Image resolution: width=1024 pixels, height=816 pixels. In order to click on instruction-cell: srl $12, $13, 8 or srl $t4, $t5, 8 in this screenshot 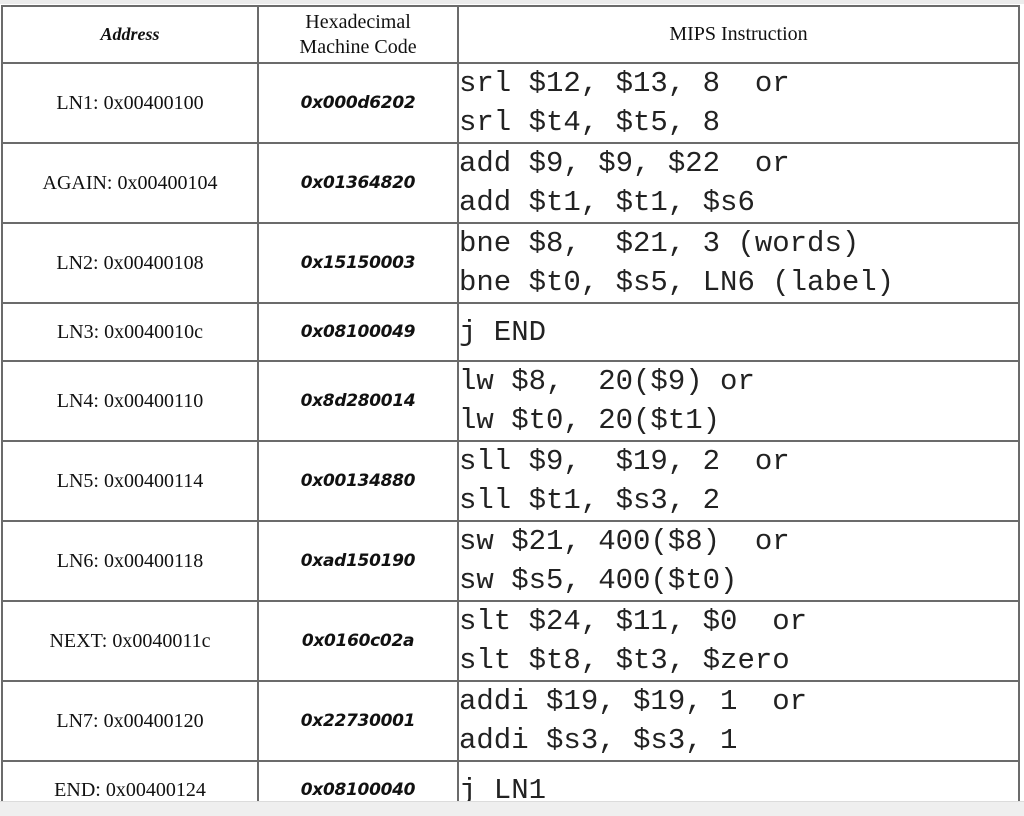, I will do `click(738, 103)`.